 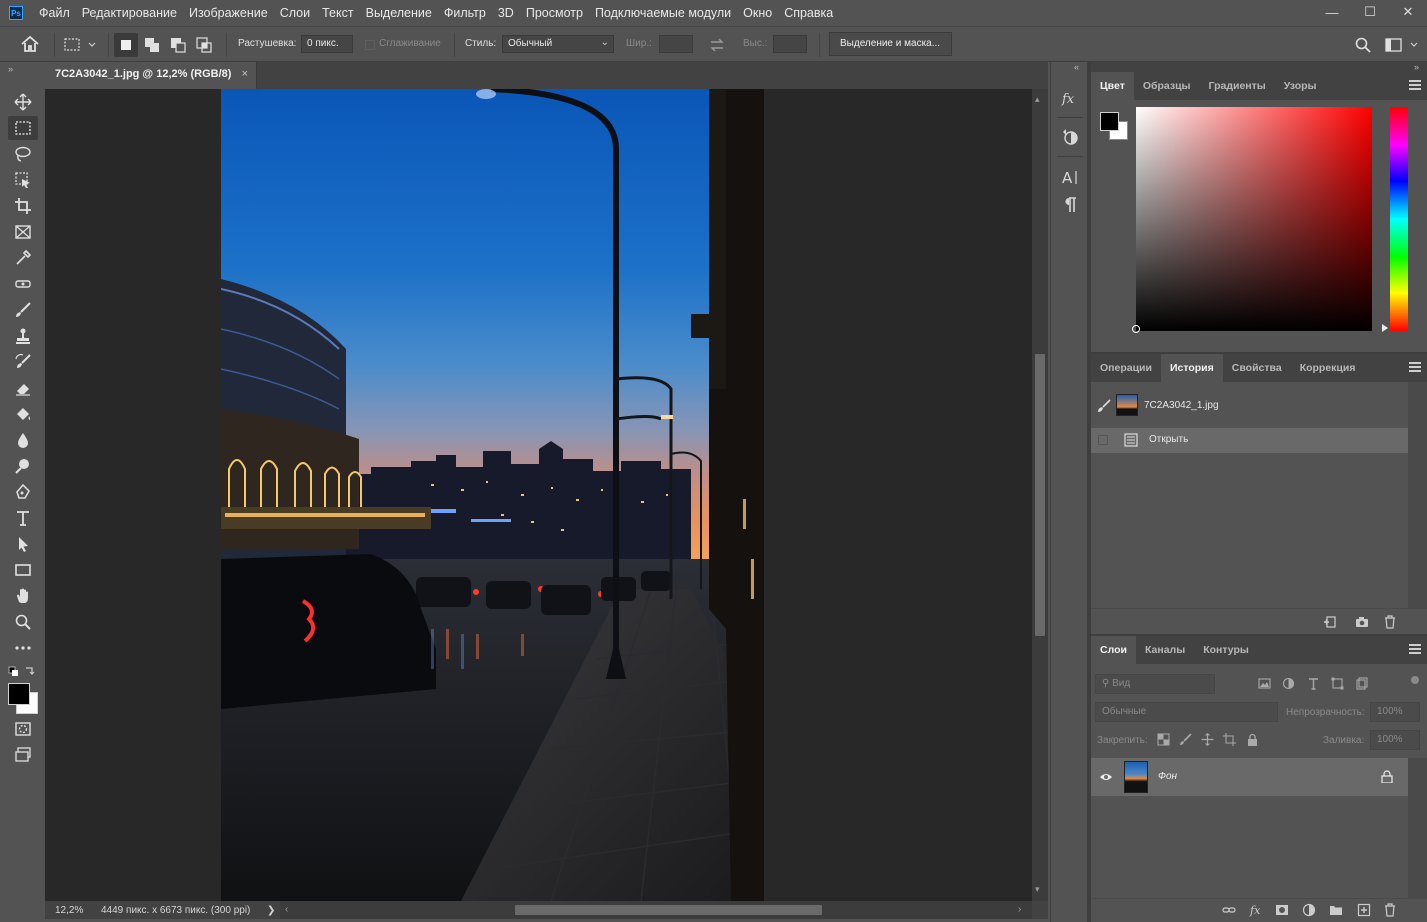 What do you see at coordinates (23, 362) in the screenshot?
I see `history-brush-icon` at bounding box center [23, 362].